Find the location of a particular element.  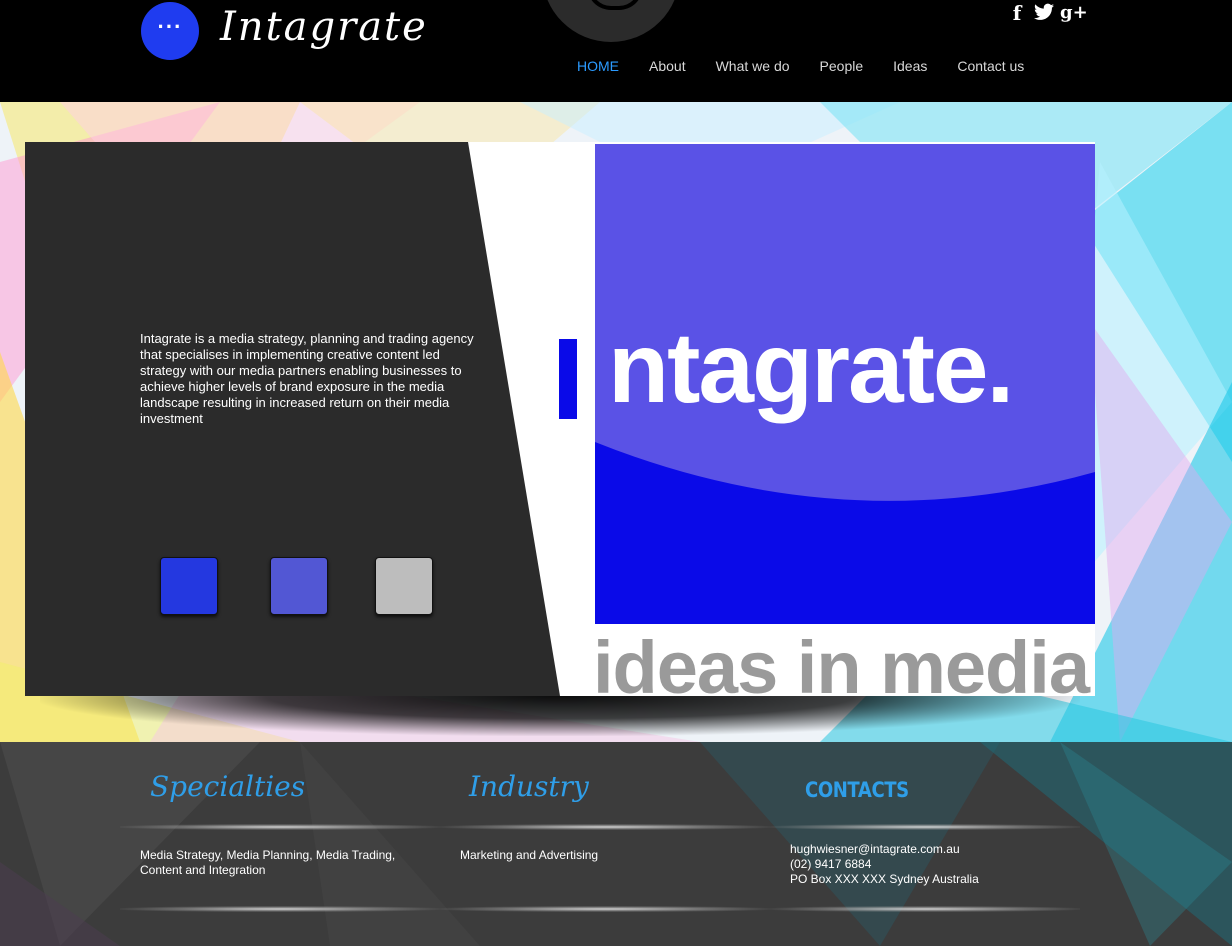

nav-item-people: People is located at coordinates (842, 67).